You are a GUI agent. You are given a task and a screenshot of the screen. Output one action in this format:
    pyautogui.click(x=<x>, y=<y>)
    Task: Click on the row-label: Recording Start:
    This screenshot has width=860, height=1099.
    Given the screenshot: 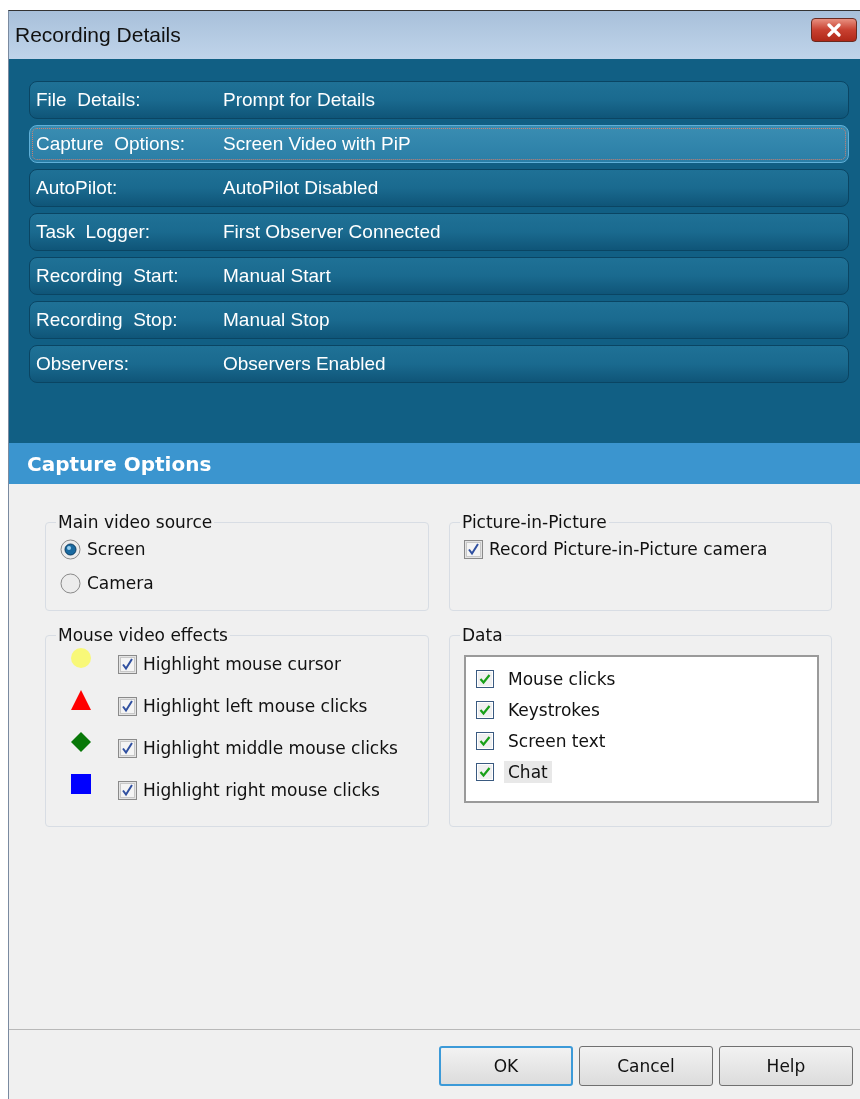 What is the action you would take?
    pyautogui.click(x=108, y=276)
    